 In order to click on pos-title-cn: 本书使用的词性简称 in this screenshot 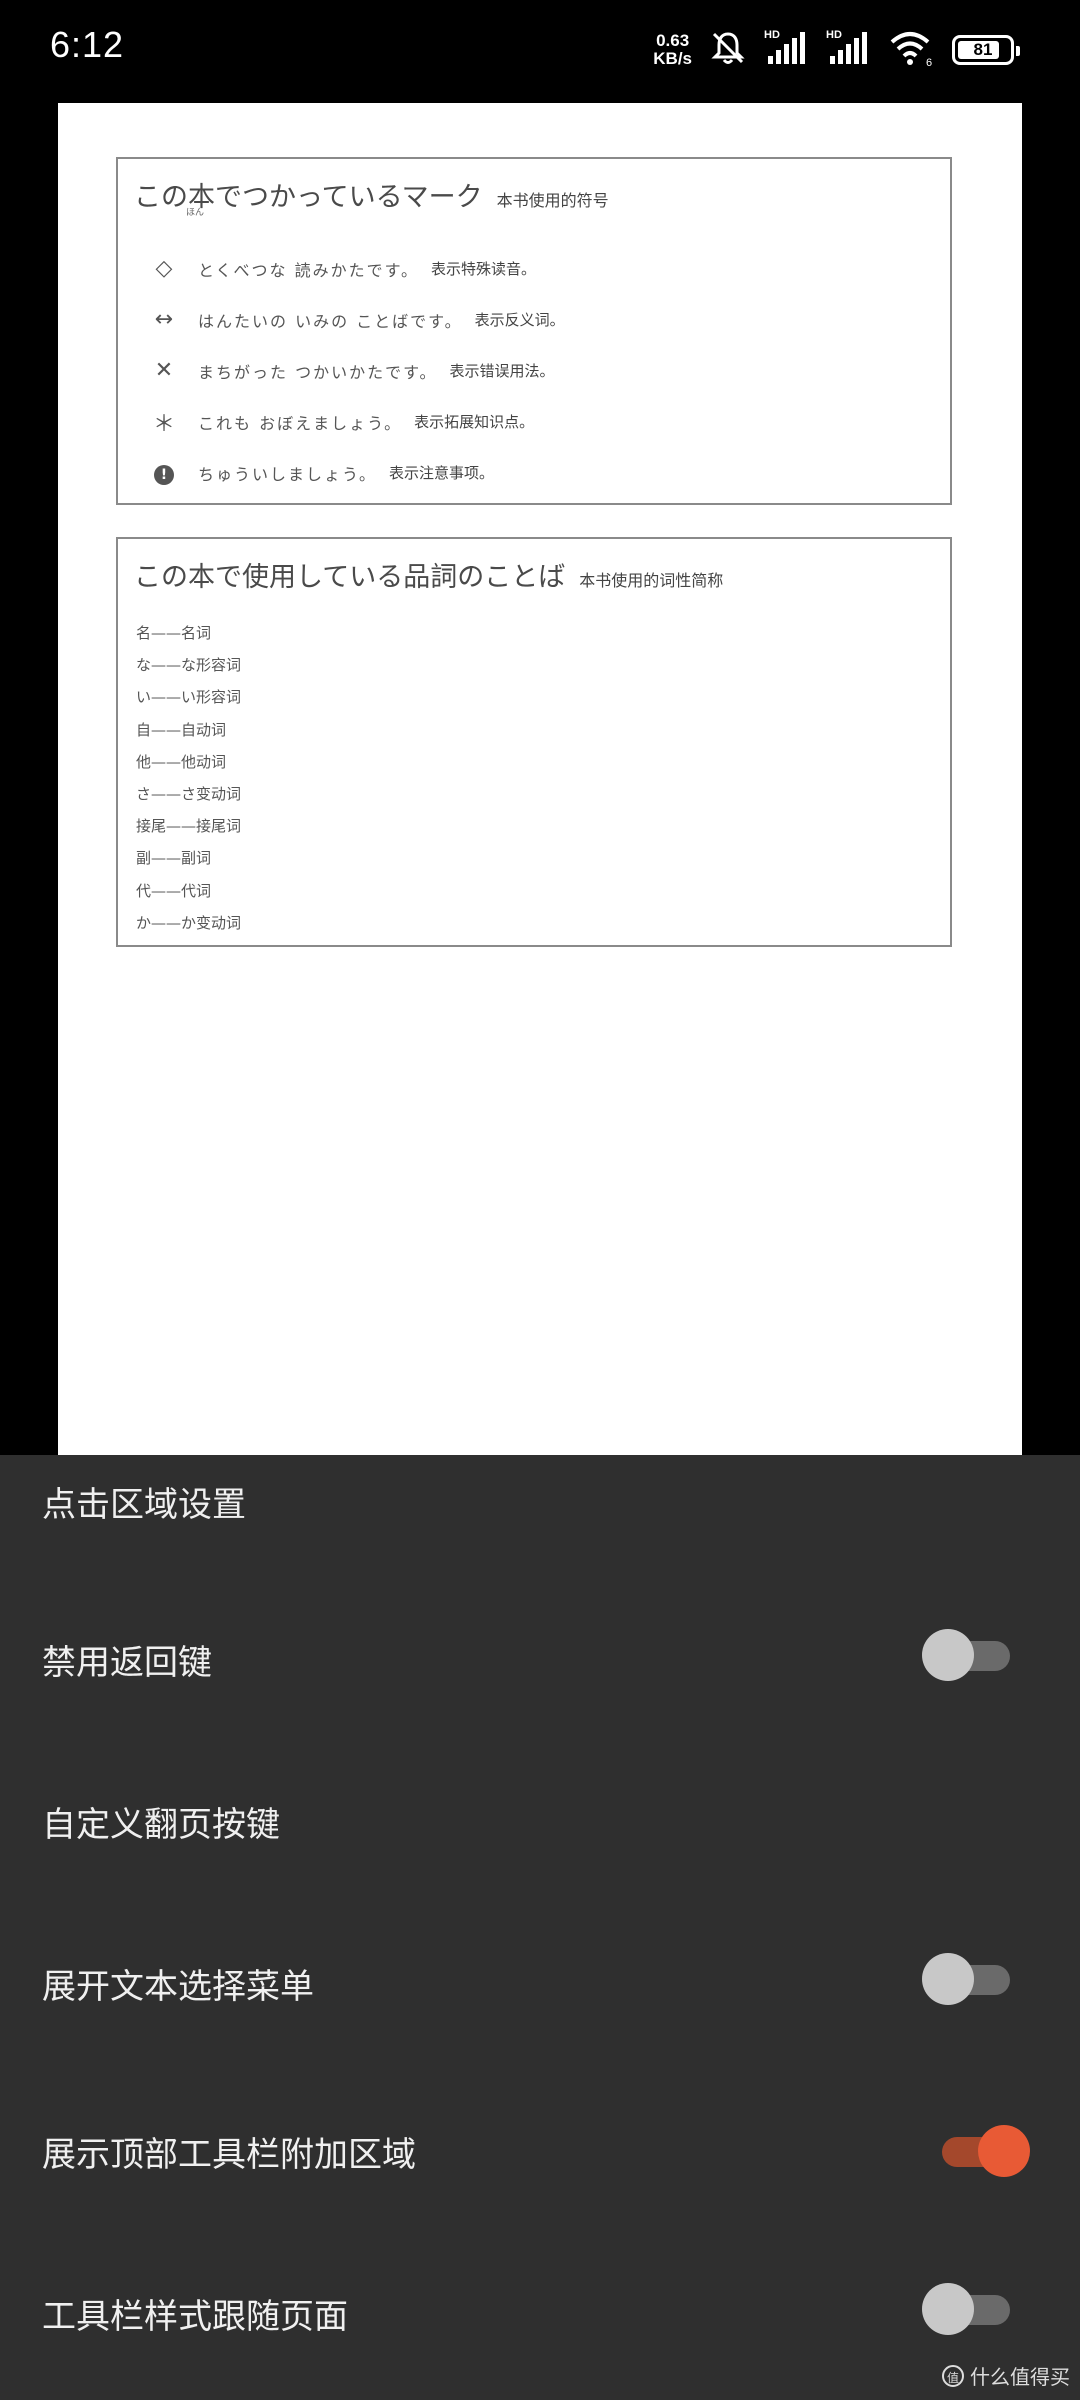, I will do `click(651, 580)`.